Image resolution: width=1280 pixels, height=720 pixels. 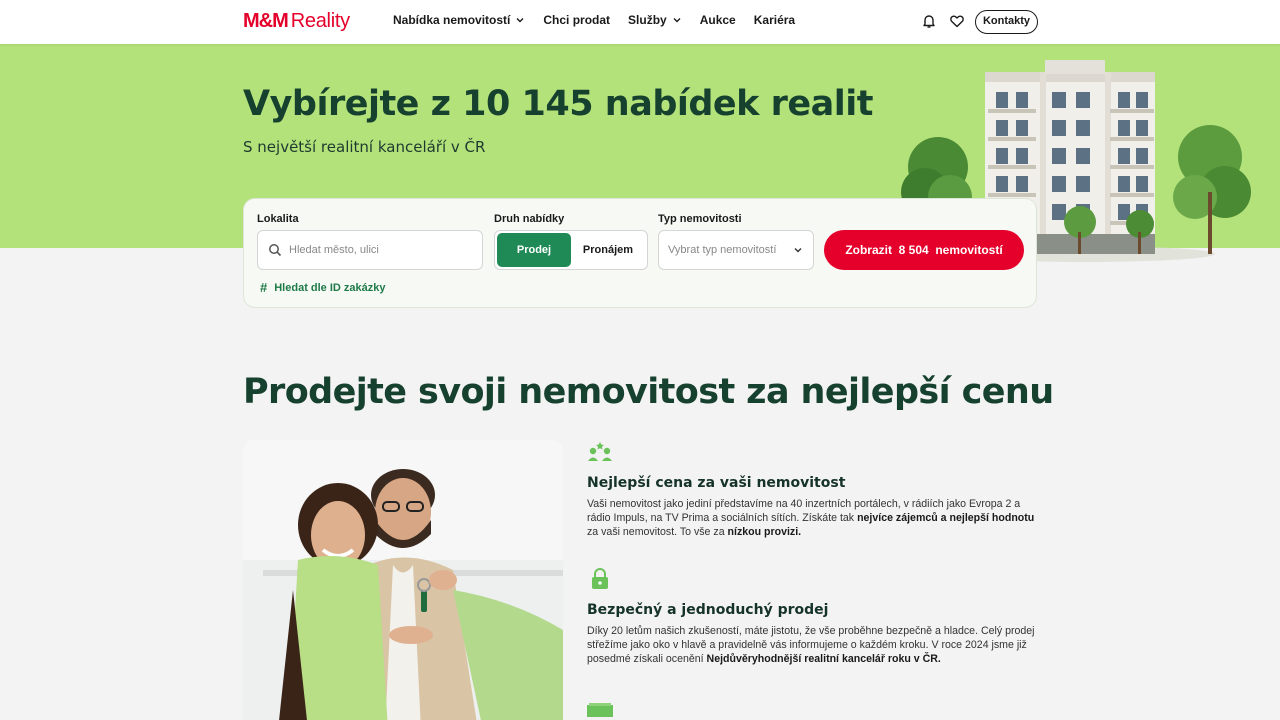 What do you see at coordinates (320, 21) in the screenshot?
I see `logo-reality: Reality` at bounding box center [320, 21].